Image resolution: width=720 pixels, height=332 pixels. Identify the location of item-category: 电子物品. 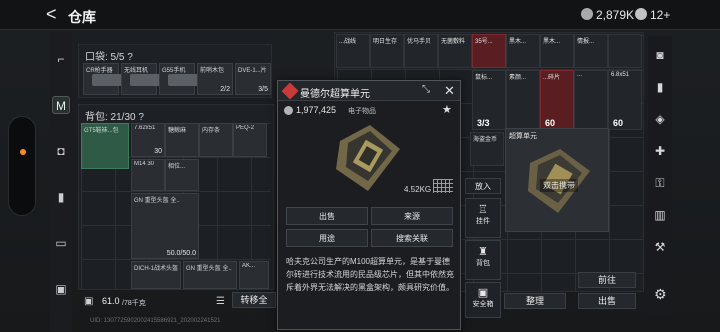
(362, 111).